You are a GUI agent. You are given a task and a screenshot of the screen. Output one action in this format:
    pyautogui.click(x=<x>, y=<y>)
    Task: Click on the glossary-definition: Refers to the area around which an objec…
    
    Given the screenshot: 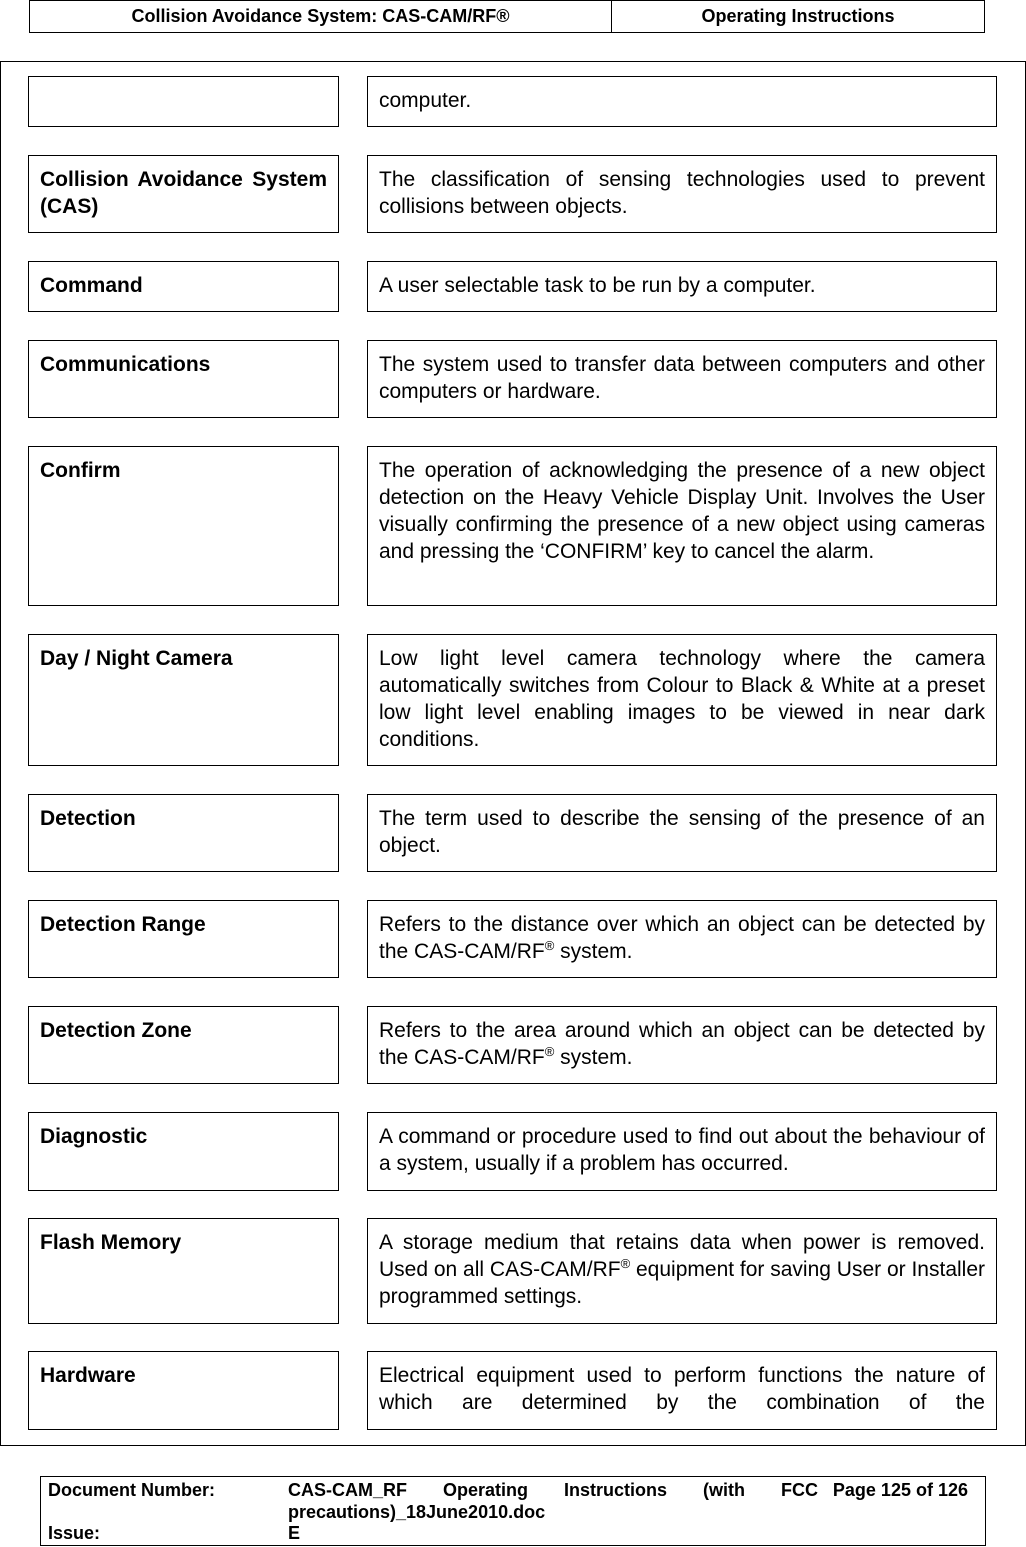 What is the action you would take?
    pyautogui.click(x=682, y=1045)
    